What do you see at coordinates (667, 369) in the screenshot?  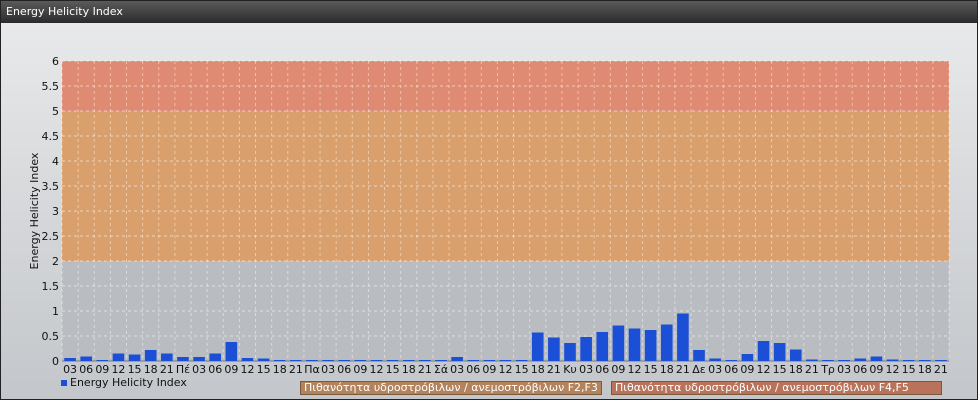 I see `x-tick-label-37: 18` at bounding box center [667, 369].